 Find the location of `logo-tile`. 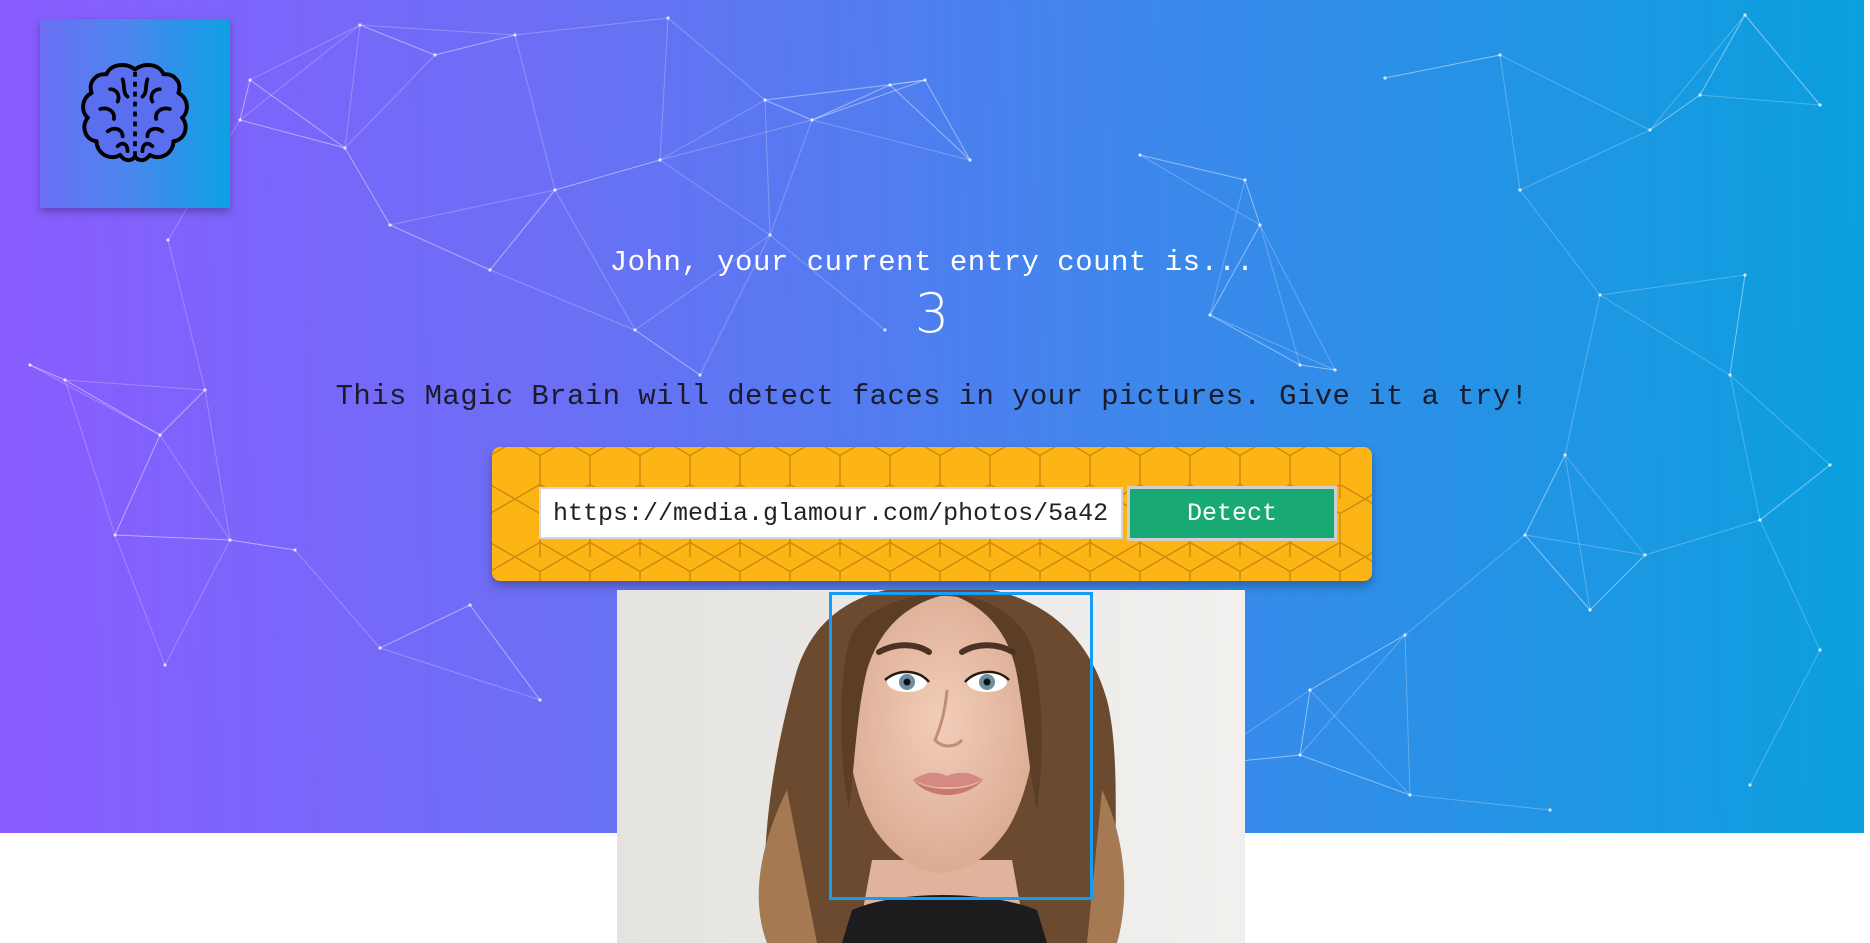

logo-tile is located at coordinates (135, 113).